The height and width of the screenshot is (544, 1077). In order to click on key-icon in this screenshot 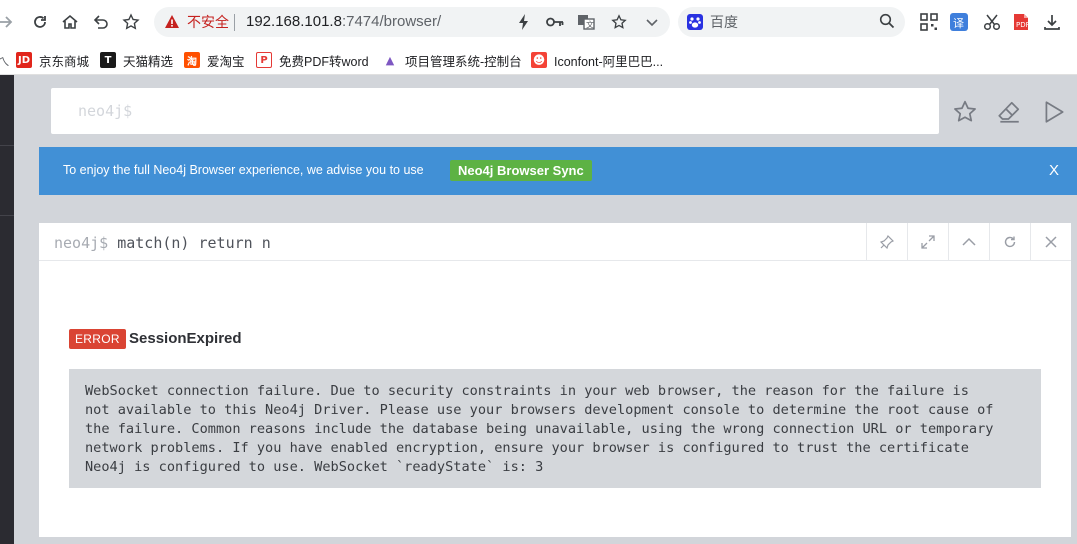, I will do `click(555, 22)`.